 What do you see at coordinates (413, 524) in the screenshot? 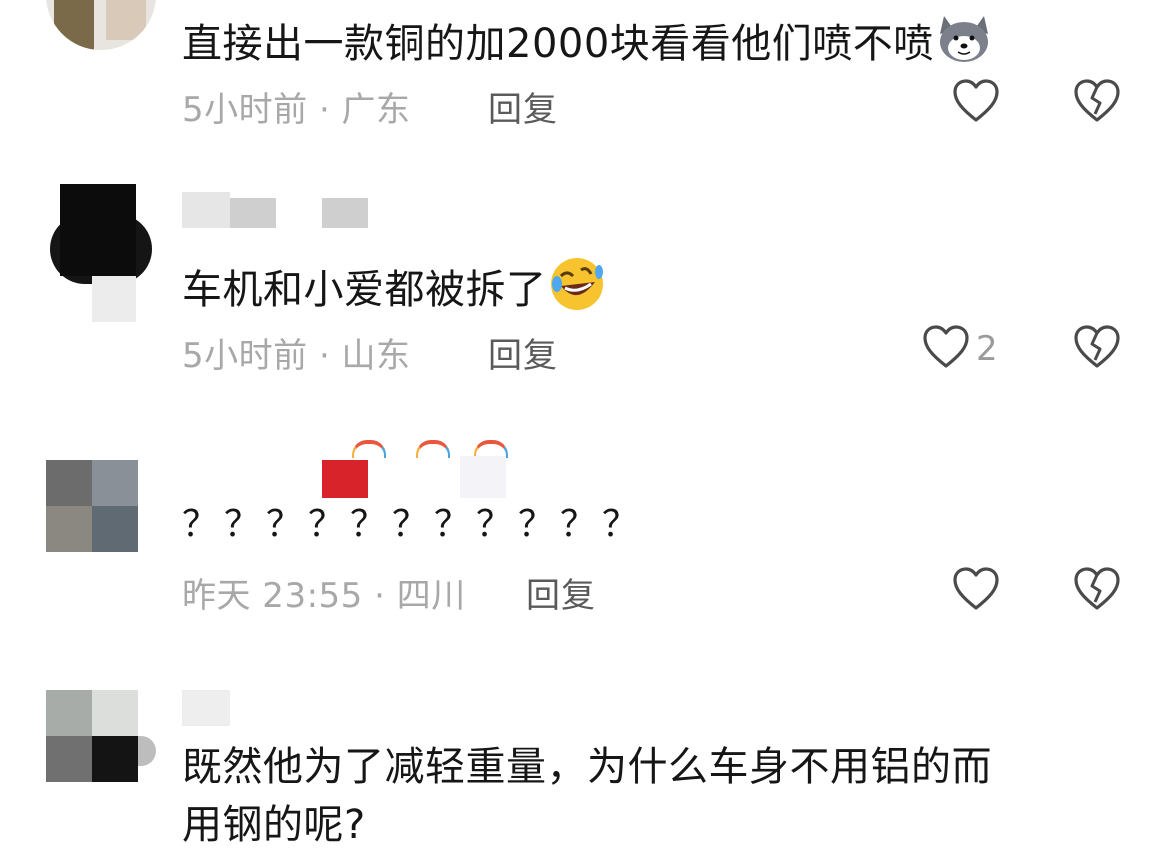
I see `comment-text: ？？？？？？？？？？？` at bounding box center [413, 524].